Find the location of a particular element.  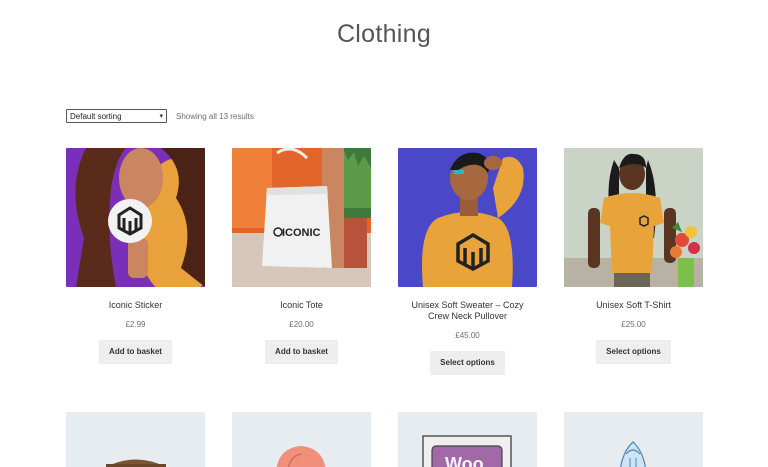

svg-text: Woo is located at coordinates (464, 460).